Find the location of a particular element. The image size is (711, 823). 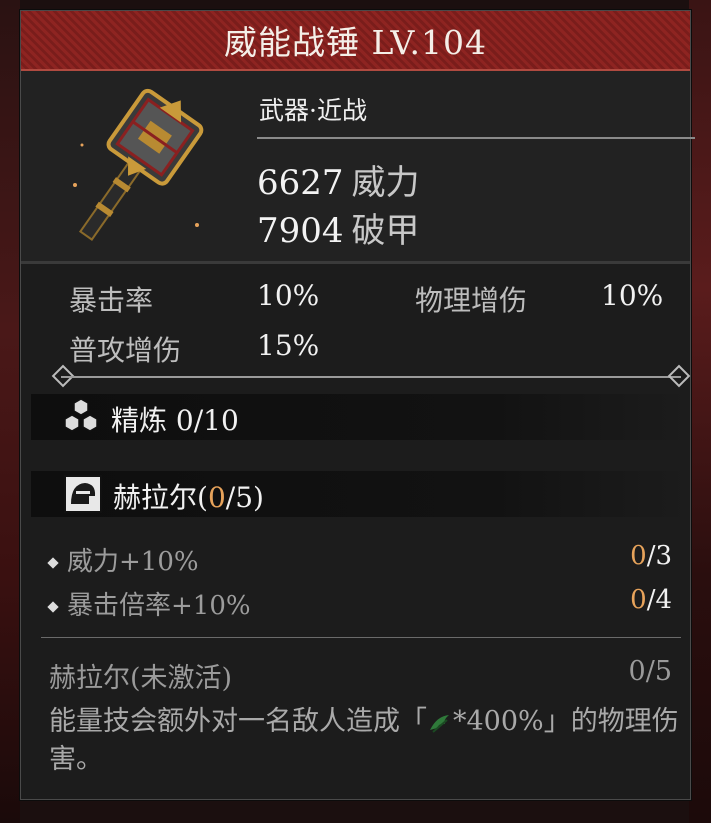

honeycomb-icon is located at coordinates (81, 415).